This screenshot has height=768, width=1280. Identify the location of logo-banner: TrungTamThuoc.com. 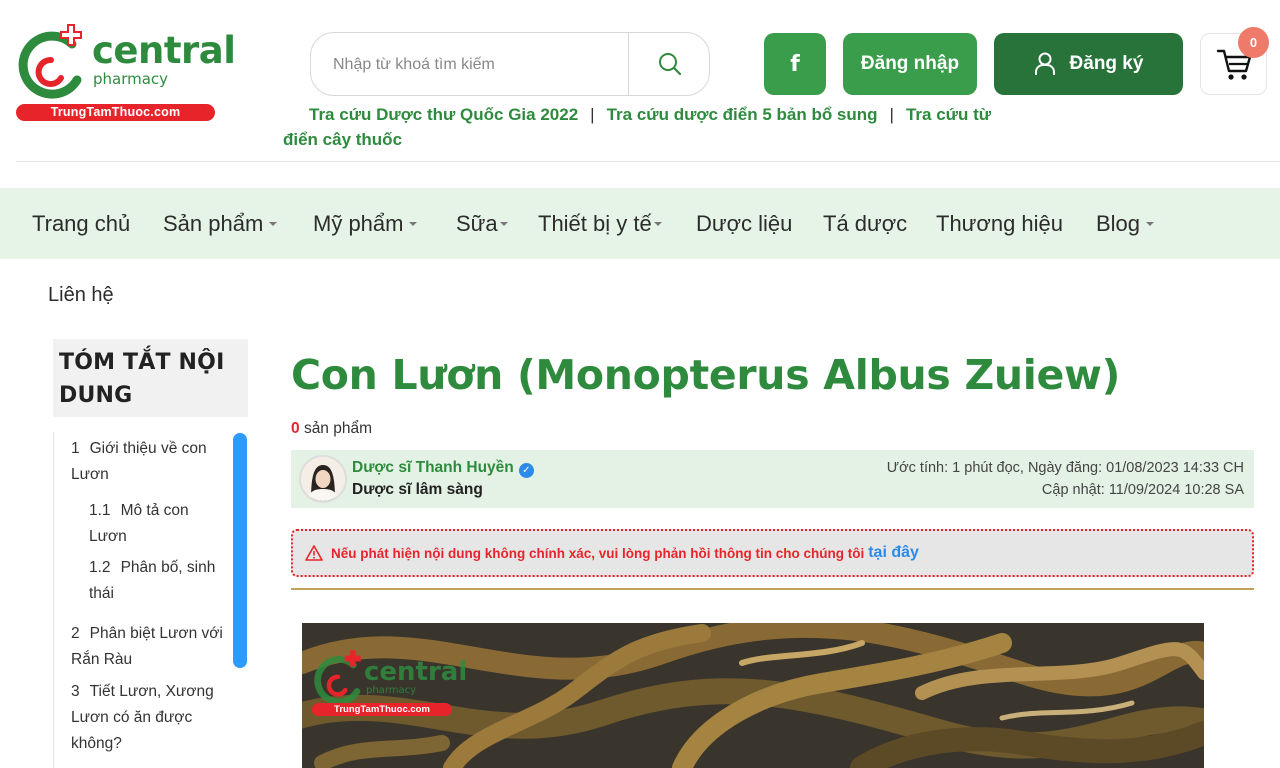
(115, 112).